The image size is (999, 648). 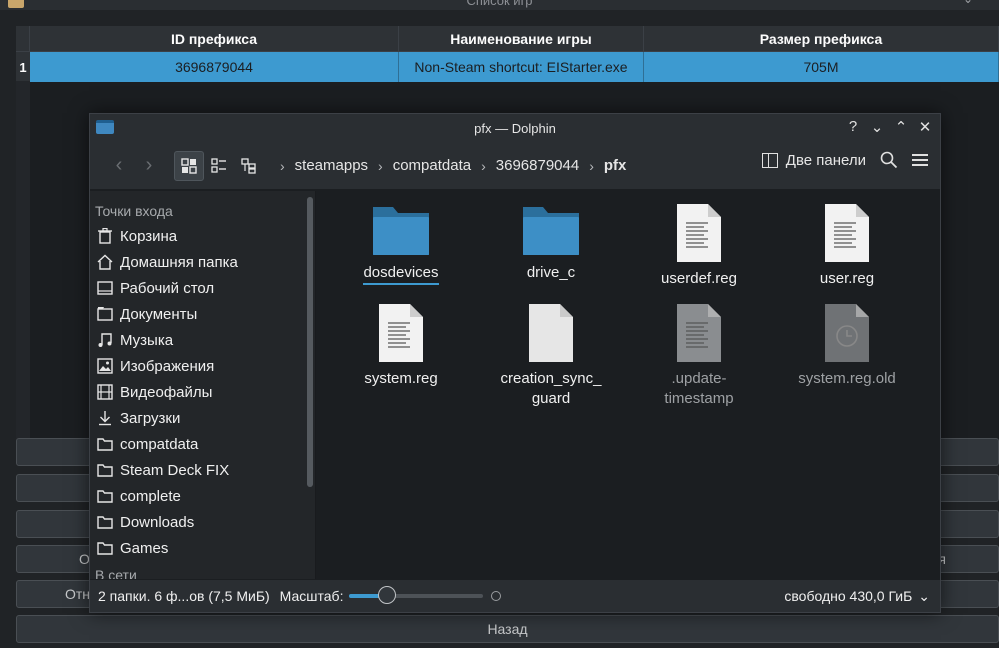 What do you see at coordinates (214, 67) in the screenshot?
I see `cell-id: 3696879044` at bounding box center [214, 67].